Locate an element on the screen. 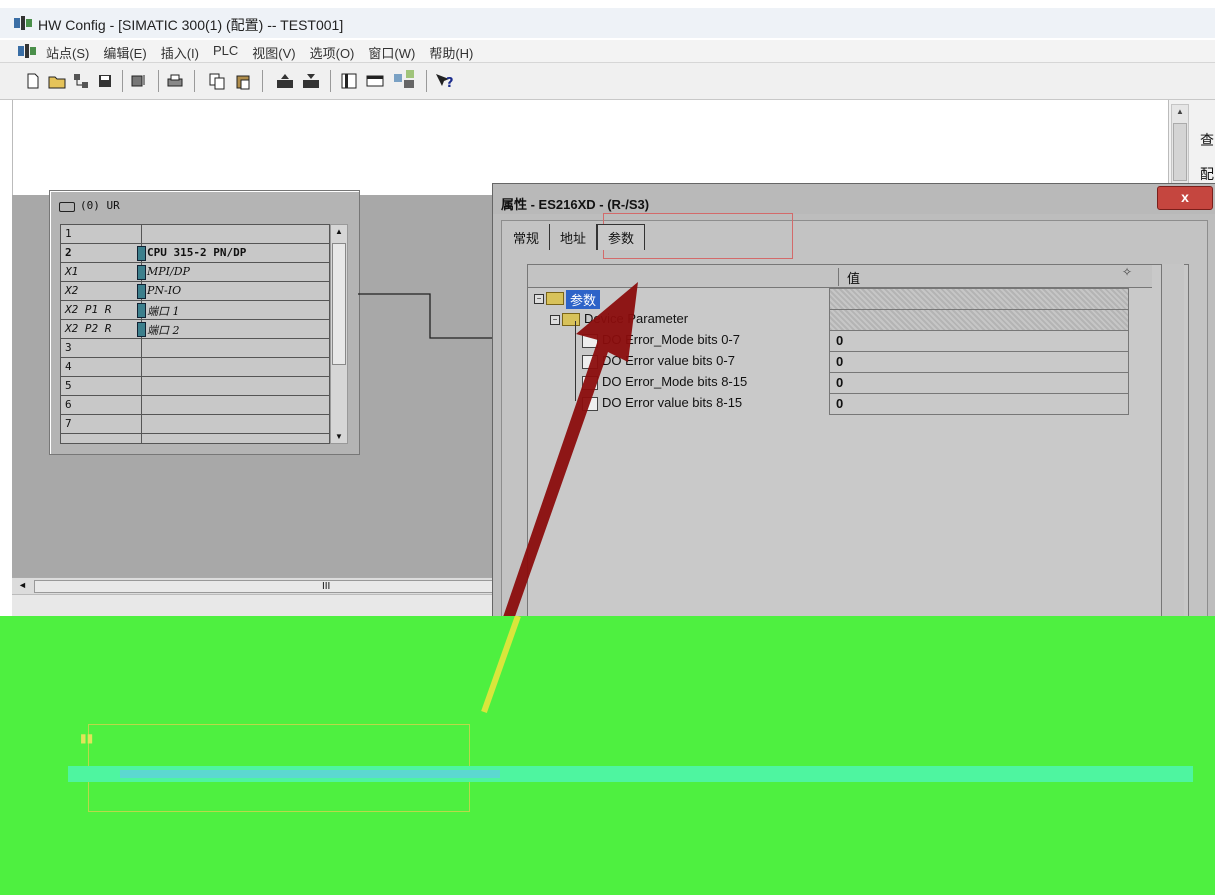 This screenshot has height=895, width=1215. folder-open-icon is located at coordinates (571, 319).